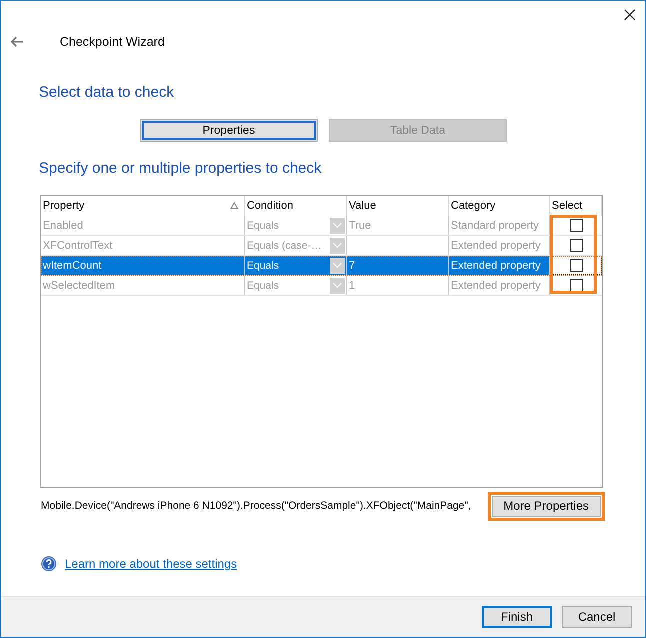 The image size is (646, 638). What do you see at coordinates (352, 286) in the screenshot?
I see `table-cell: 1` at bounding box center [352, 286].